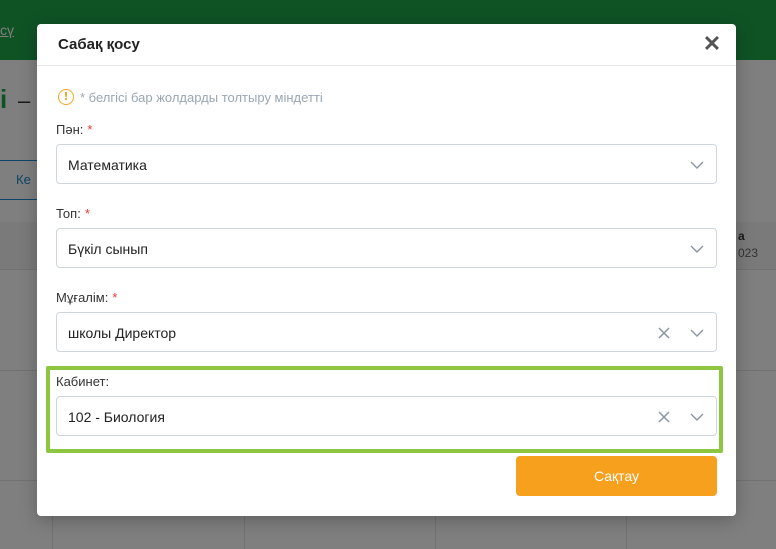 This screenshot has height=549, width=776. Describe the element at coordinates (99, 44) in the screenshot. I see `modal-title: Сабақ қосу` at that location.